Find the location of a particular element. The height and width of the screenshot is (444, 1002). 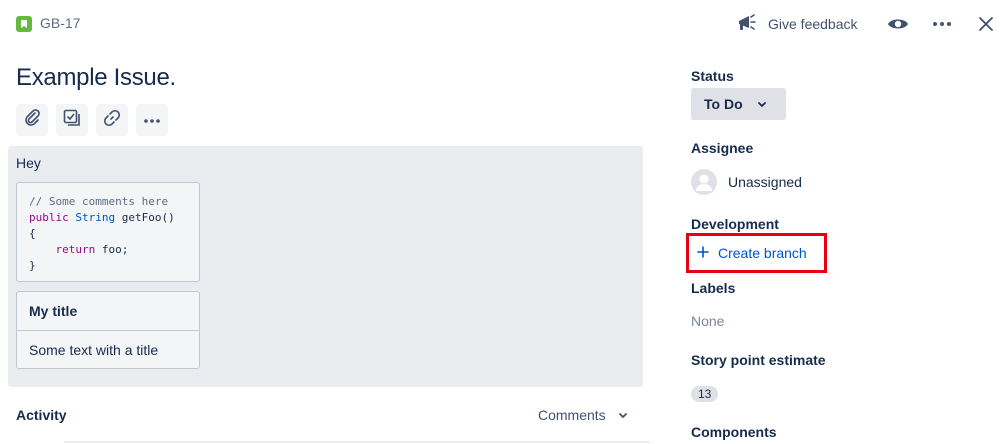

plus-icon is located at coordinates (703, 253).